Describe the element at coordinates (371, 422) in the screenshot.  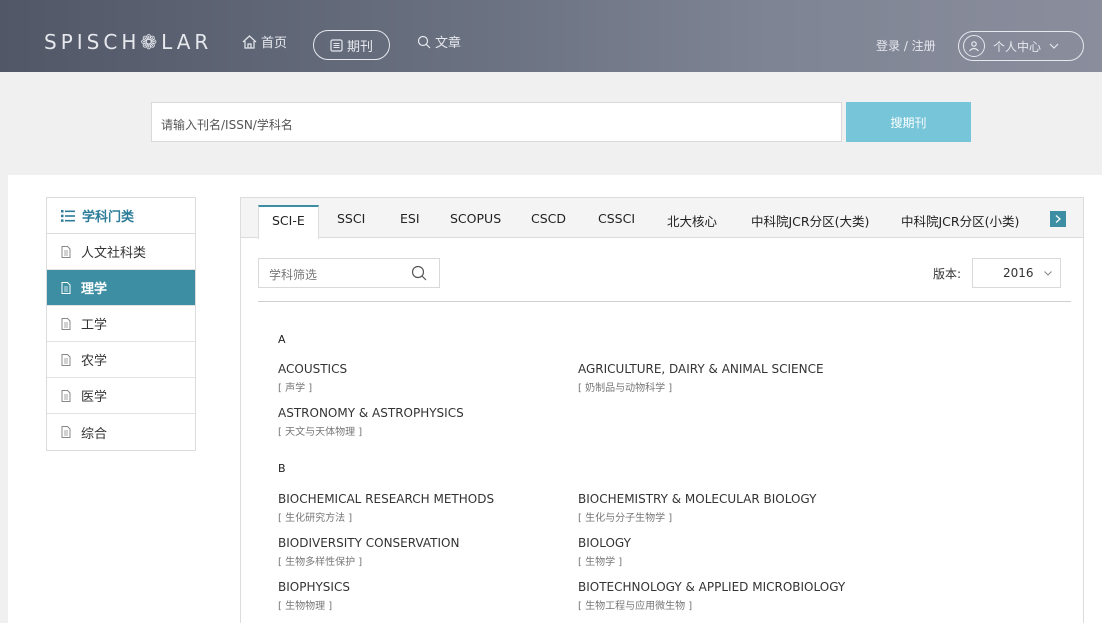
I see `subject-item: ASTRONOMY & ASTROPHYSICS [ 天文与天体物理 ]` at that location.